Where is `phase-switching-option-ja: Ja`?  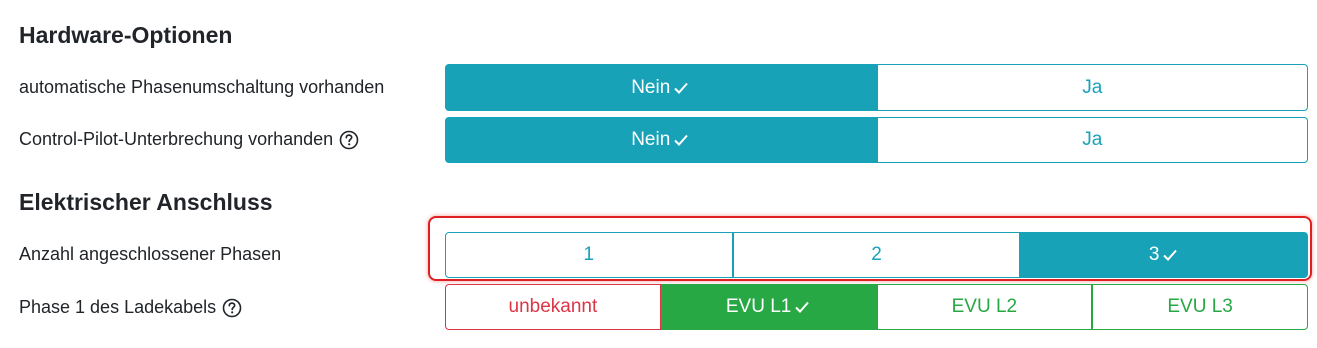
phase-switching-option-ja: Ja is located at coordinates (1092, 87).